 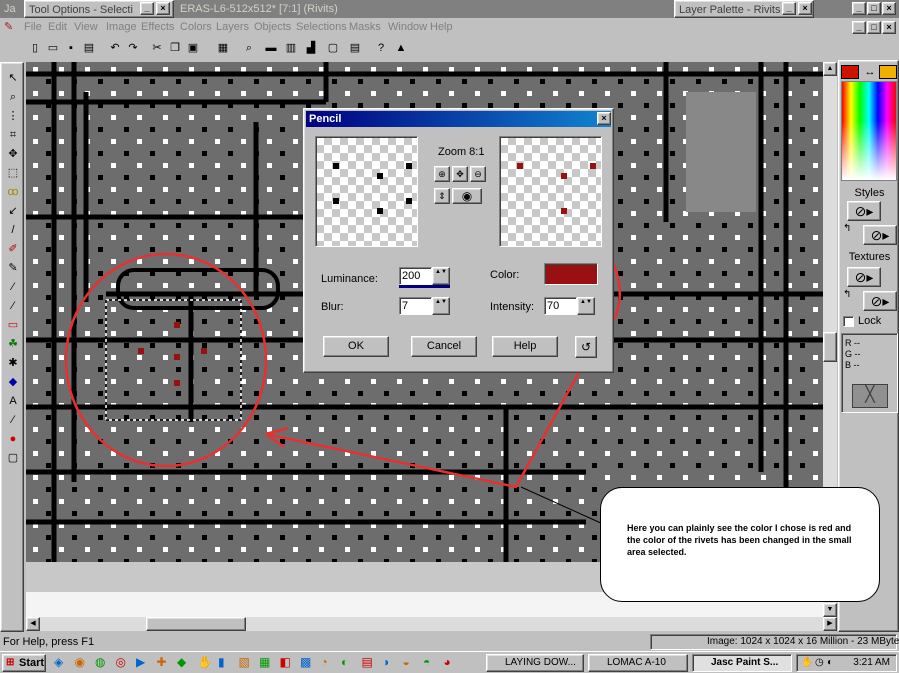 What do you see at coordinates (406, 662) in the screenshot?
I see `quick-launch-icon: ◒` at bounding box center [406, 662].